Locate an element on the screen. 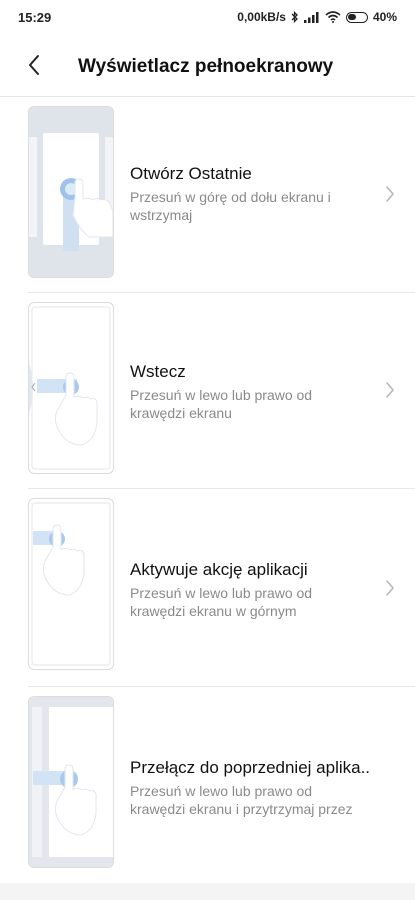 The height and width of the screenshot is (900, 415). signal-icon is located at coordinates (311, 17).